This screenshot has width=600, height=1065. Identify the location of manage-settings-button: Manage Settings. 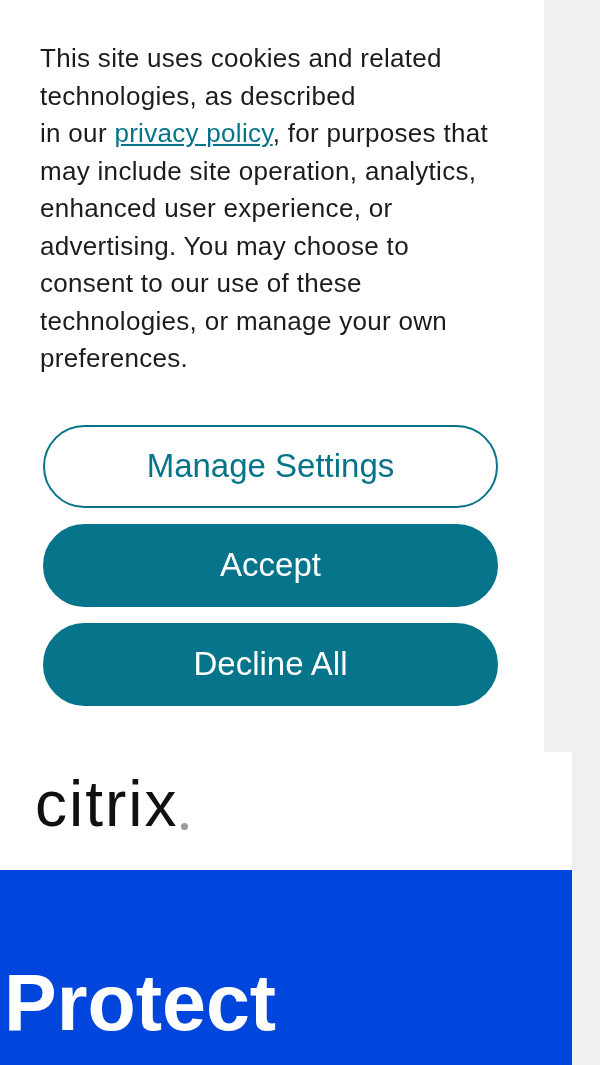
(270, 466).